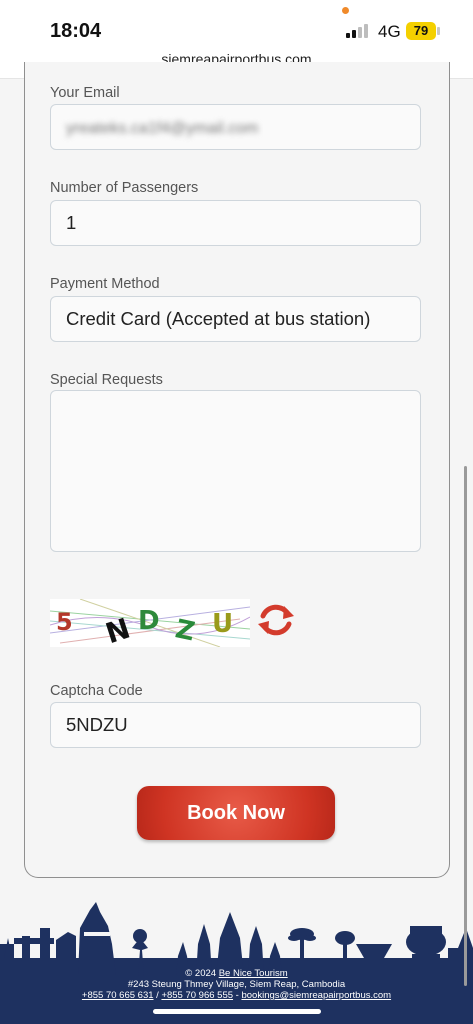 The height and width of the screenshot is (1024, 473). What do you see at coordinates (358, 31) in the screenshot?
I see `cellular-signal-icon` at bounding box center [358, 31].